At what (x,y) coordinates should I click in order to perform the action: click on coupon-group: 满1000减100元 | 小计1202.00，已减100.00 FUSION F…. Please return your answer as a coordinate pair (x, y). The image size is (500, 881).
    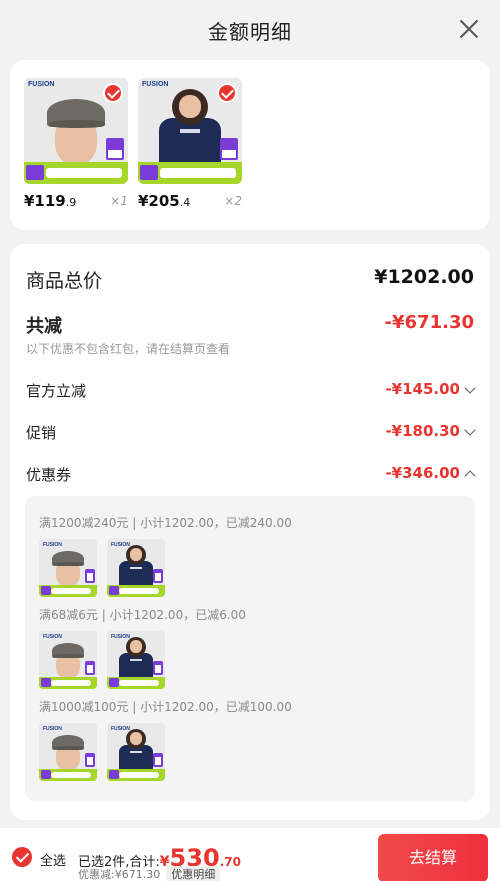
    Looking at the image, I should click on (249, 740).